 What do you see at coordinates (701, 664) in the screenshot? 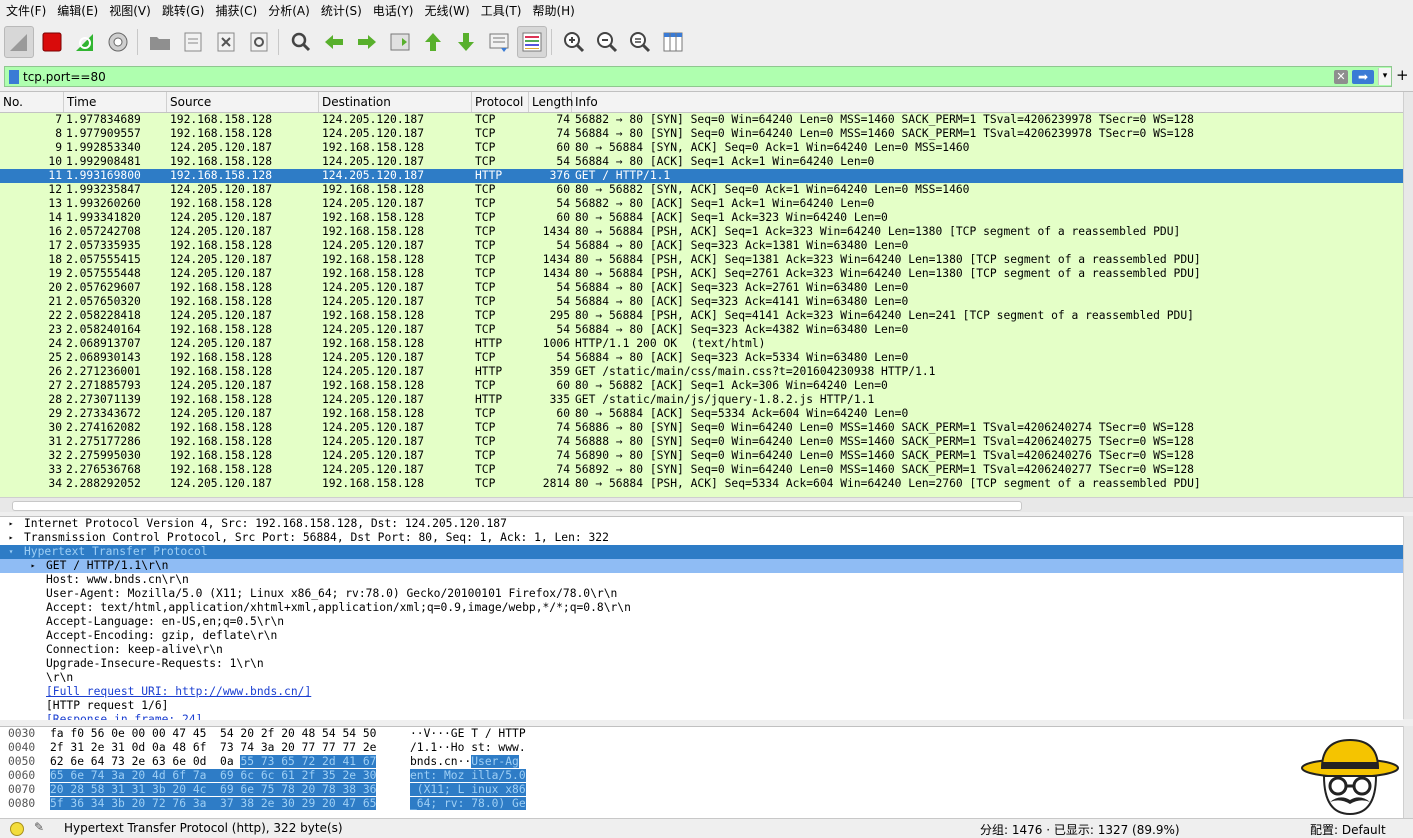
I see `detail-tree-item: Upgrade-Insecure-Requests: 1\r\n` at bounding box center [701, 664].